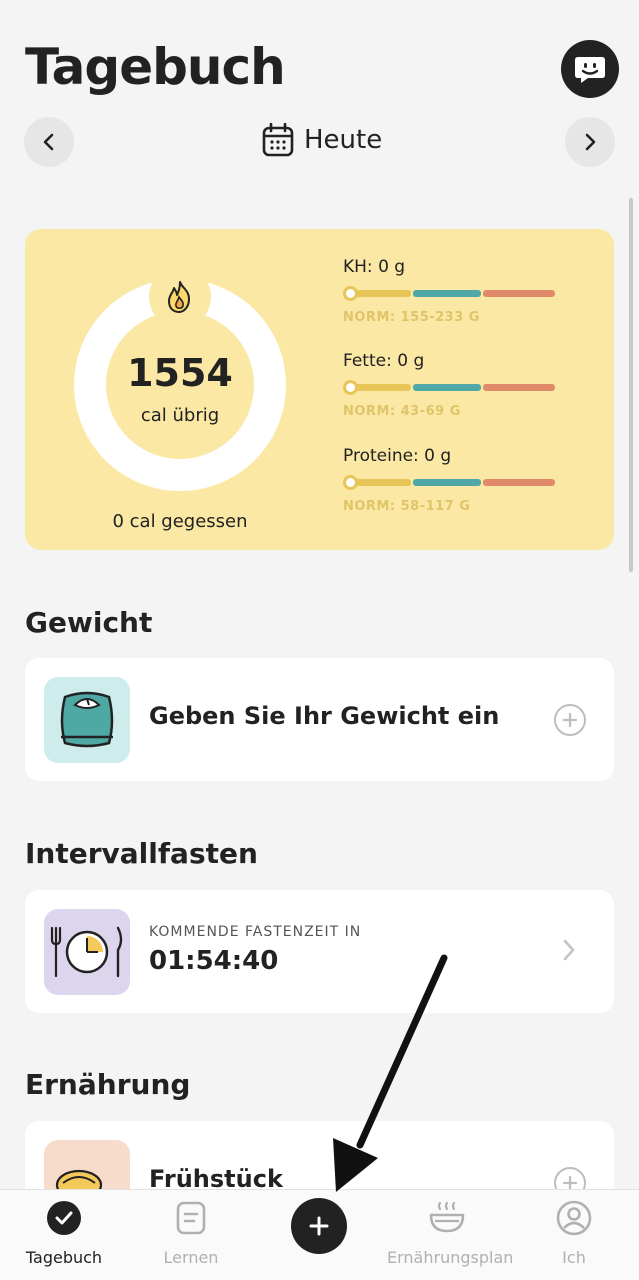 The image size is (639, 1280). Describe the element at coordinates (350, 482) in the screenshot. I see `macro-protein-progress-marker` at that location.